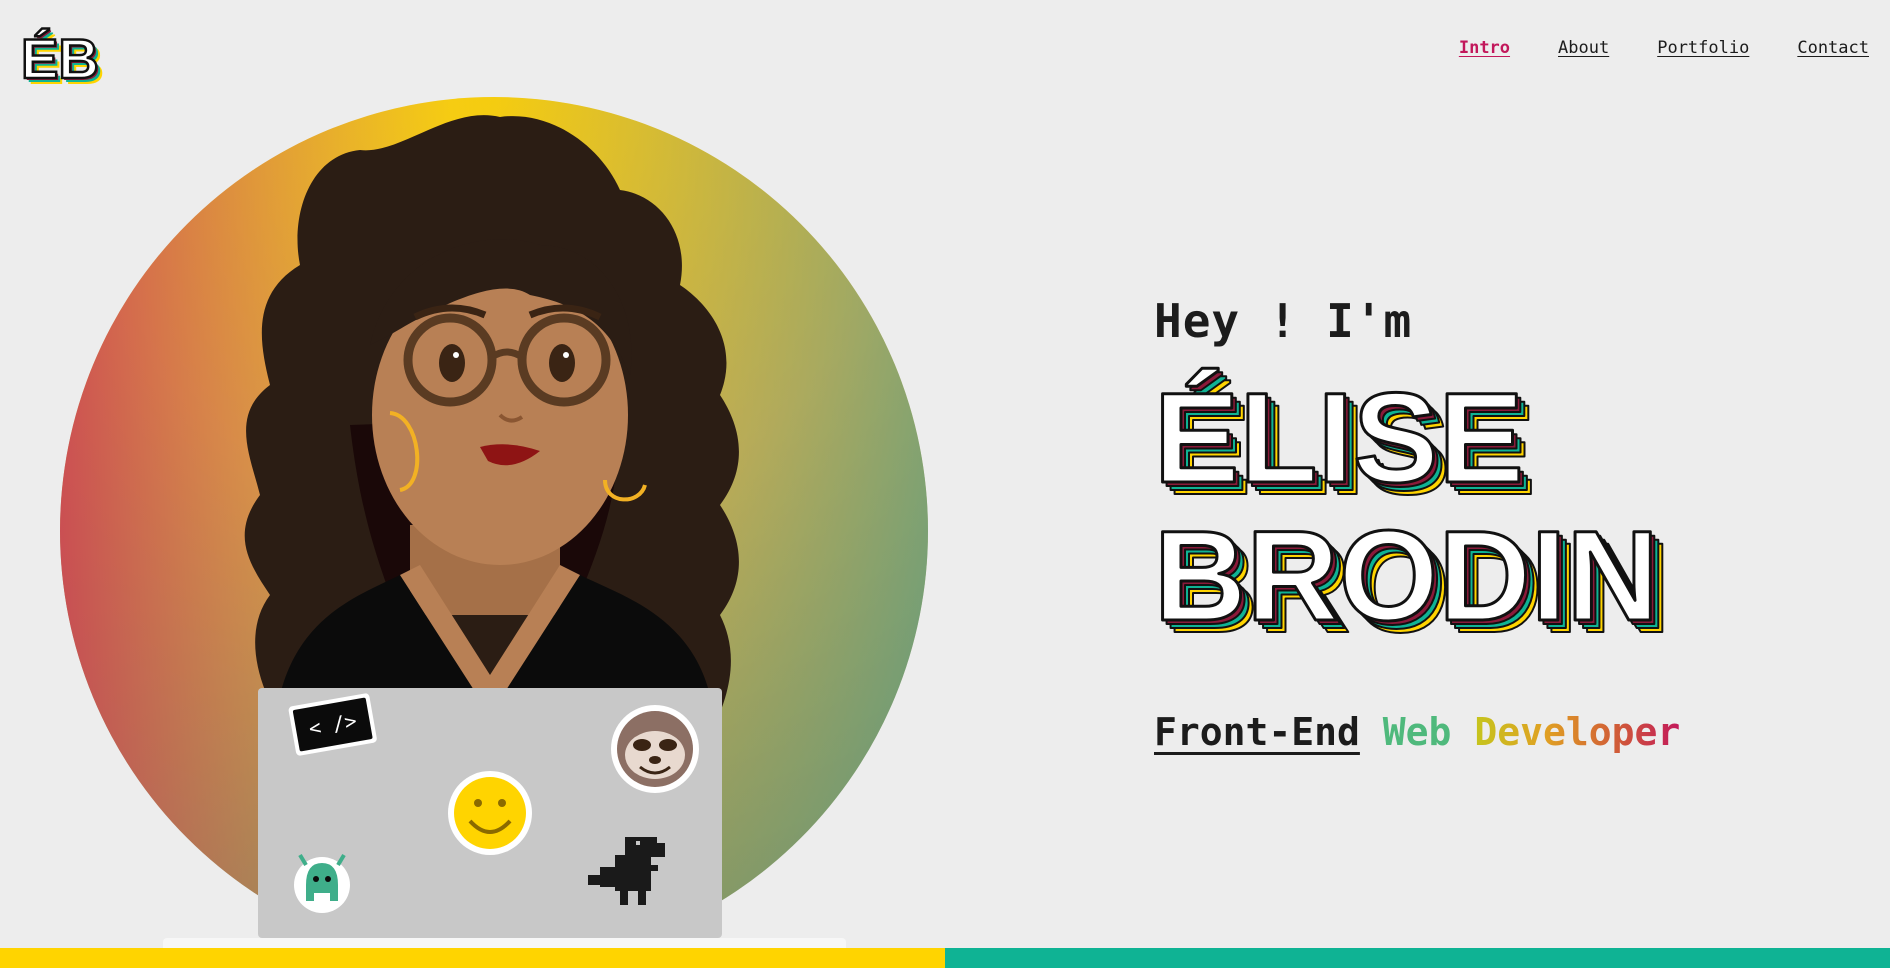  Describe the element at coordinates (1703, 48) in the screenshot. I see `nav-portfolio: Portfolio` at that location.